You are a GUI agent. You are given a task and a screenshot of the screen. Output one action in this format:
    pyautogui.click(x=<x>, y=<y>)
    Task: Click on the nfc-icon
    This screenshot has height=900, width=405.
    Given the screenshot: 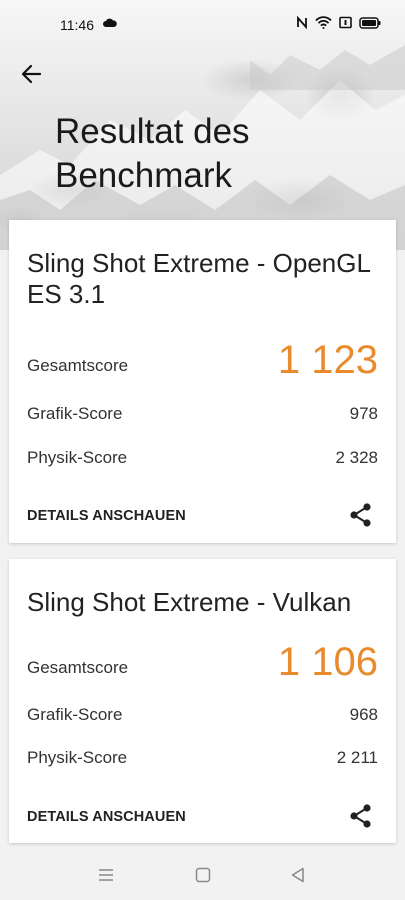 What is the action you would take?
    pyautogui.click(x=302, y=22)
    